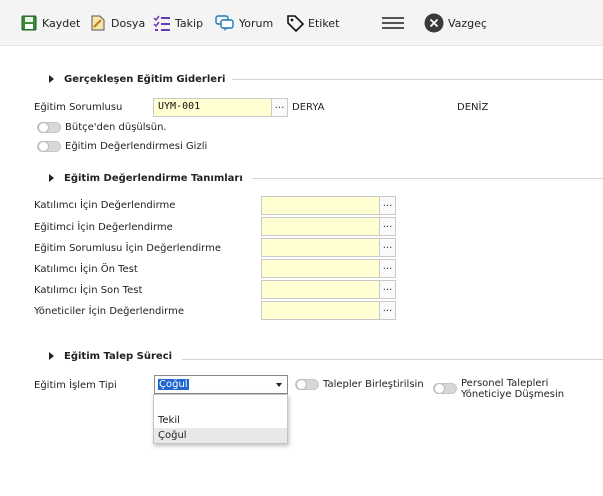 The image size is (603, 496). Describe the element at coordinates (161, 23) in the screenshot. I see `checklist-icon` at that location.